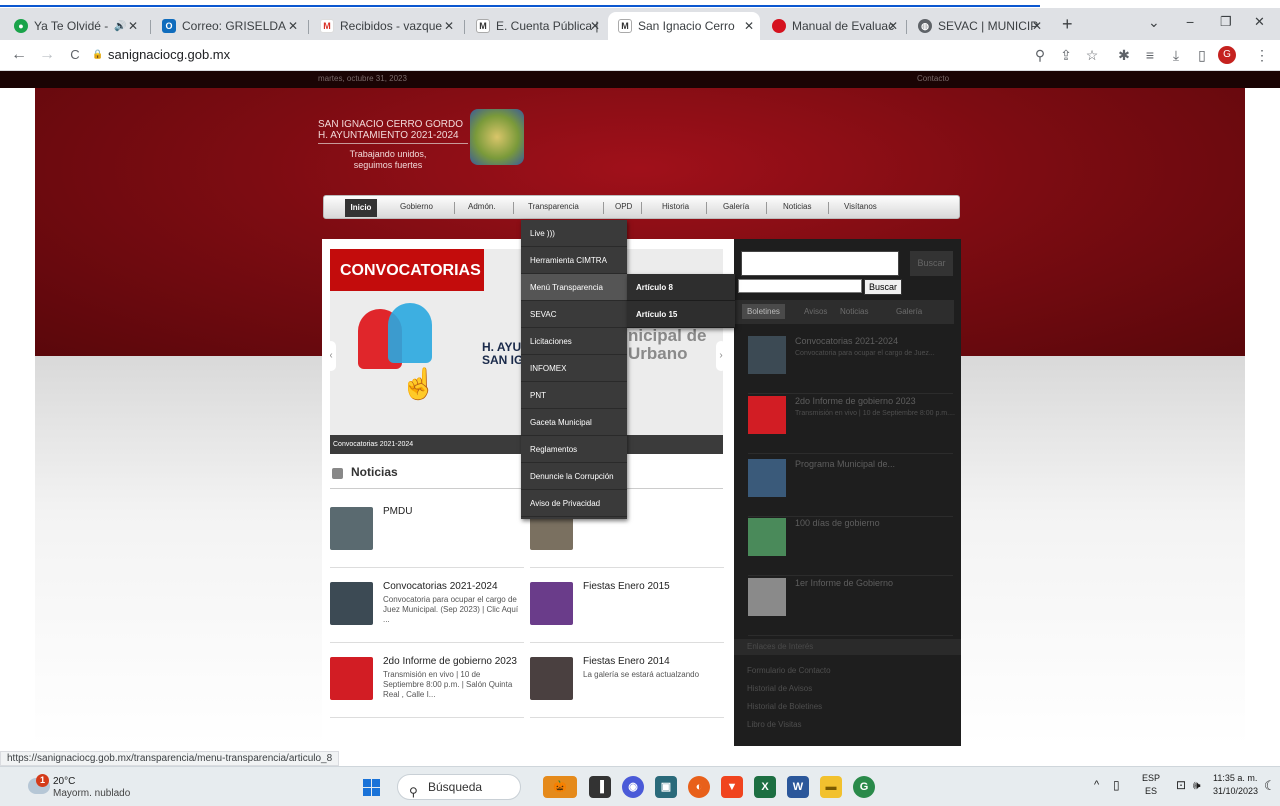 This screenshot has height=806, width=1280. What do you see at coordinates (574, 476) in the screenshot?
I see `menu-item-denuncie: Denuncie la Corrupción` at bounding box center [574, 476].